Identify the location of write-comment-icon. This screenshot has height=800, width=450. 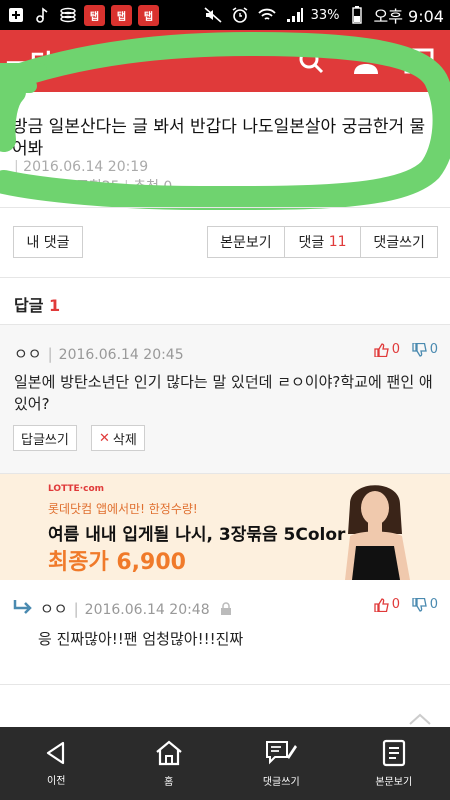
(282, 753).